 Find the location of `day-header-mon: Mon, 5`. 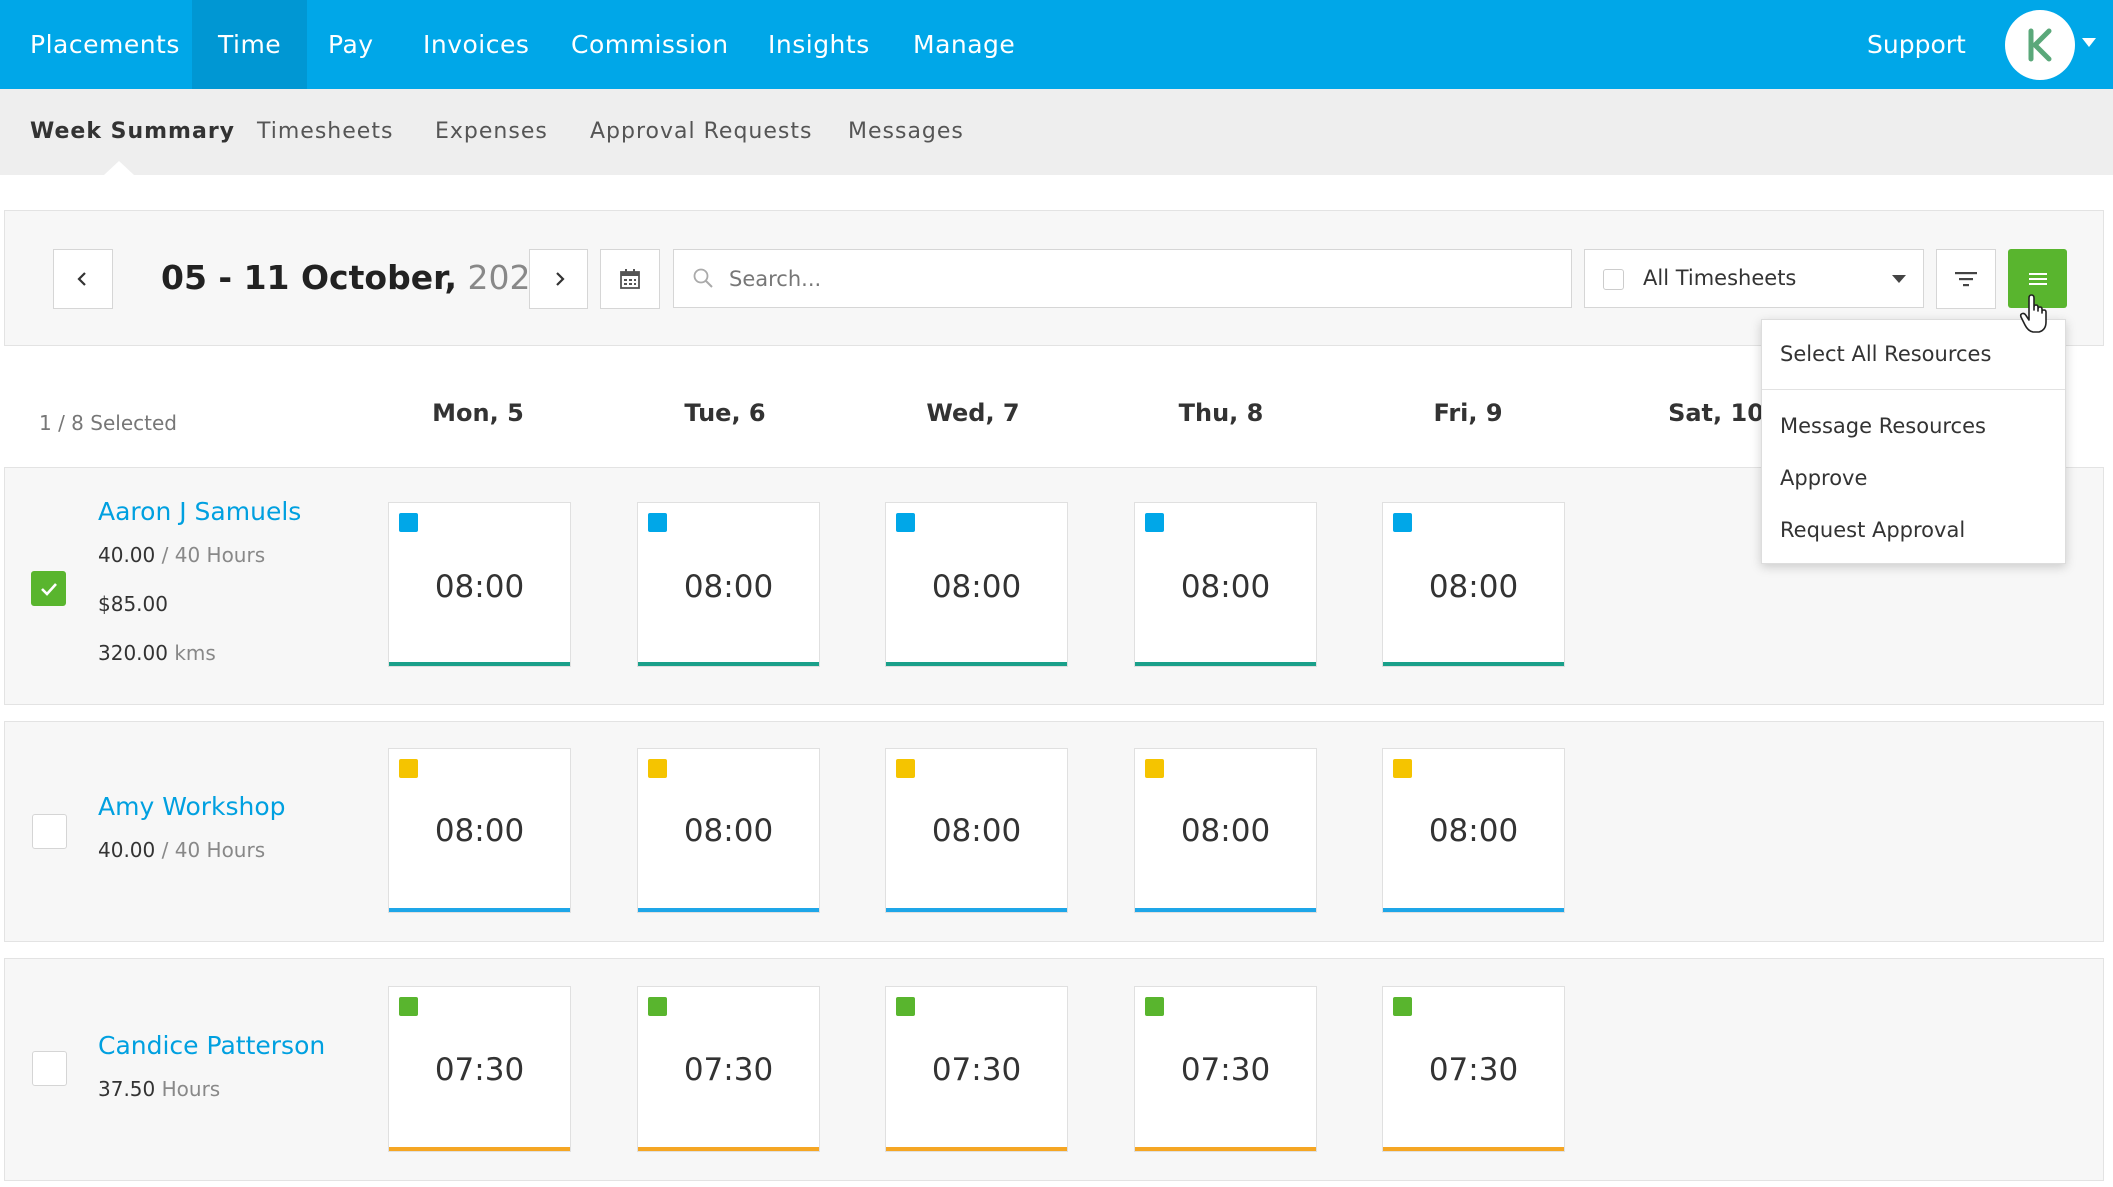

day-header-mon: Mon, 5 is located at coordinates (478, 413).